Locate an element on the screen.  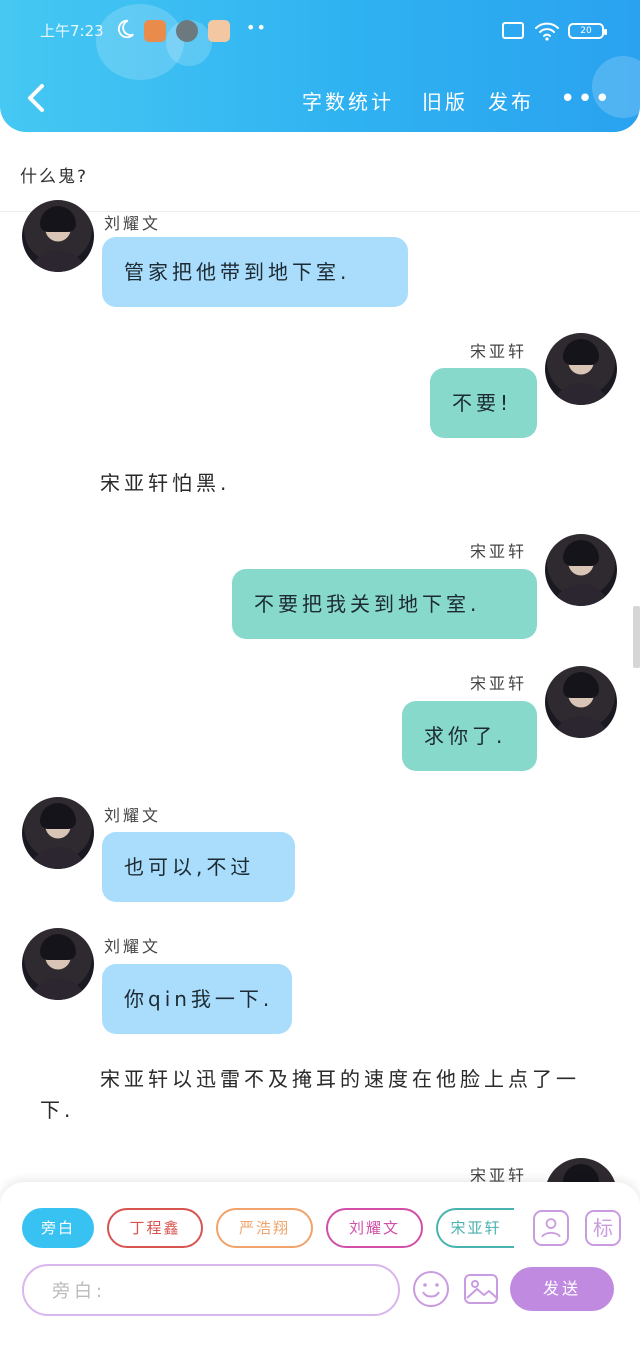
chat-bubble-left: 也可以,不过 is located at coordinates (198, 867).